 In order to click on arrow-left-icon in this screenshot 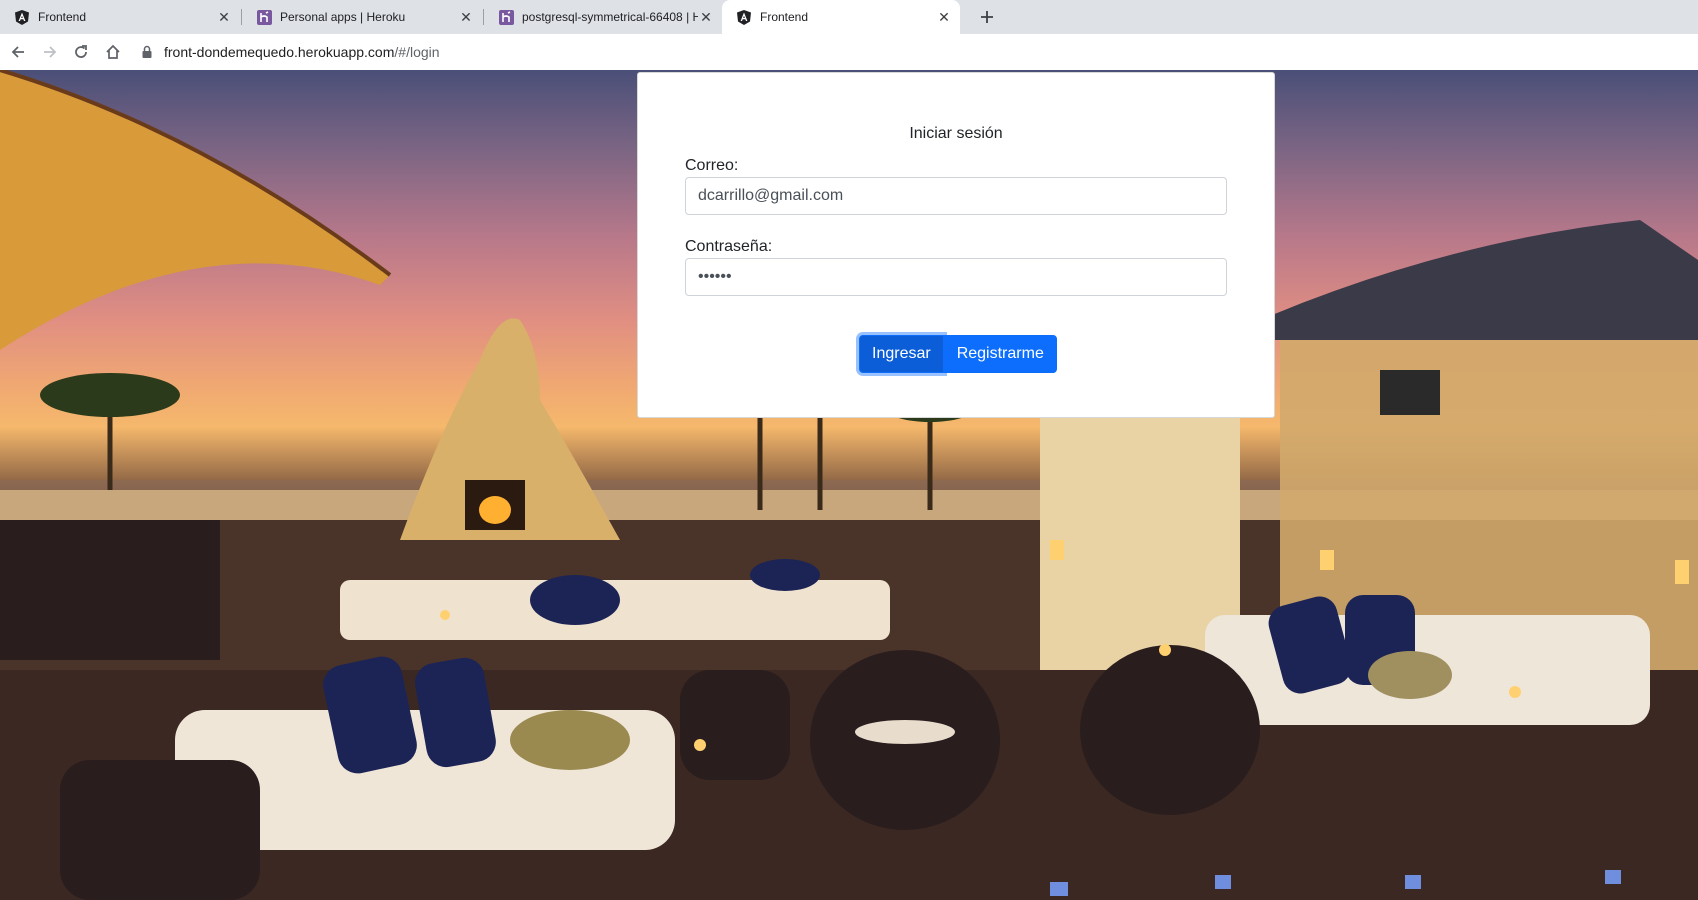, I will do `click(17, 52)`.